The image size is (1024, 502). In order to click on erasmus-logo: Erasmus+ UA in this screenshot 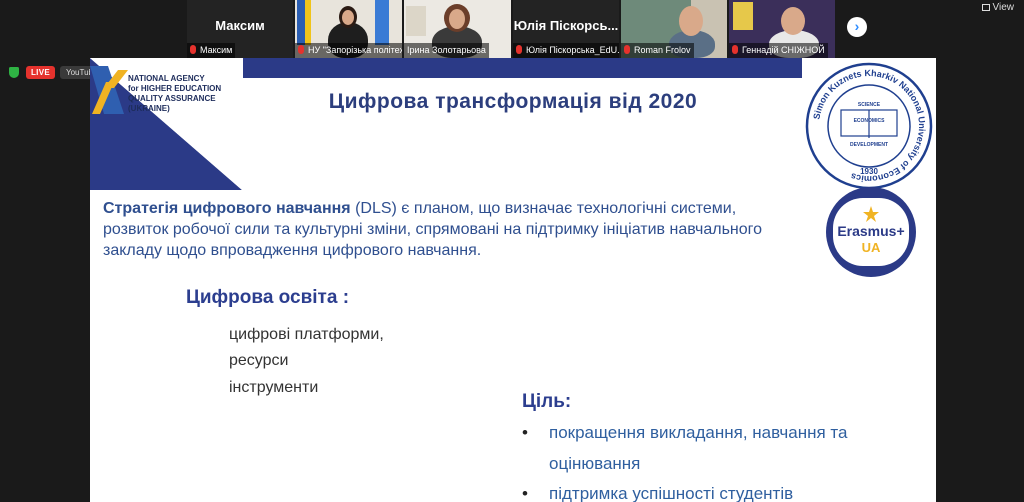, I will do `click(871, 232)`.